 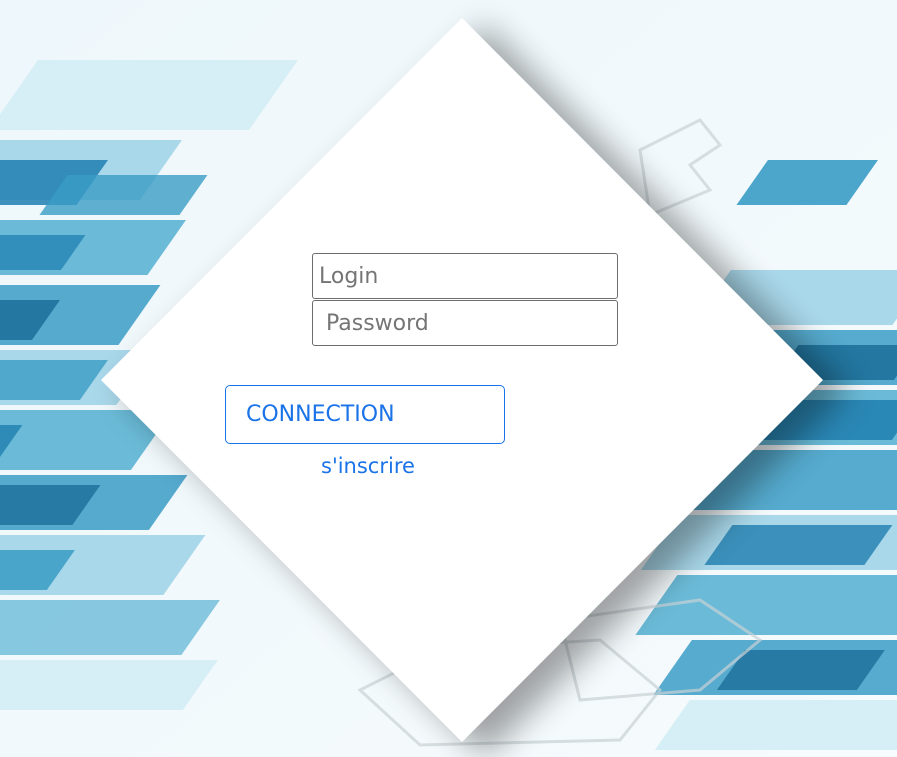 I want to click on connection-button: CONNECTION, so click(x=365, y=414).